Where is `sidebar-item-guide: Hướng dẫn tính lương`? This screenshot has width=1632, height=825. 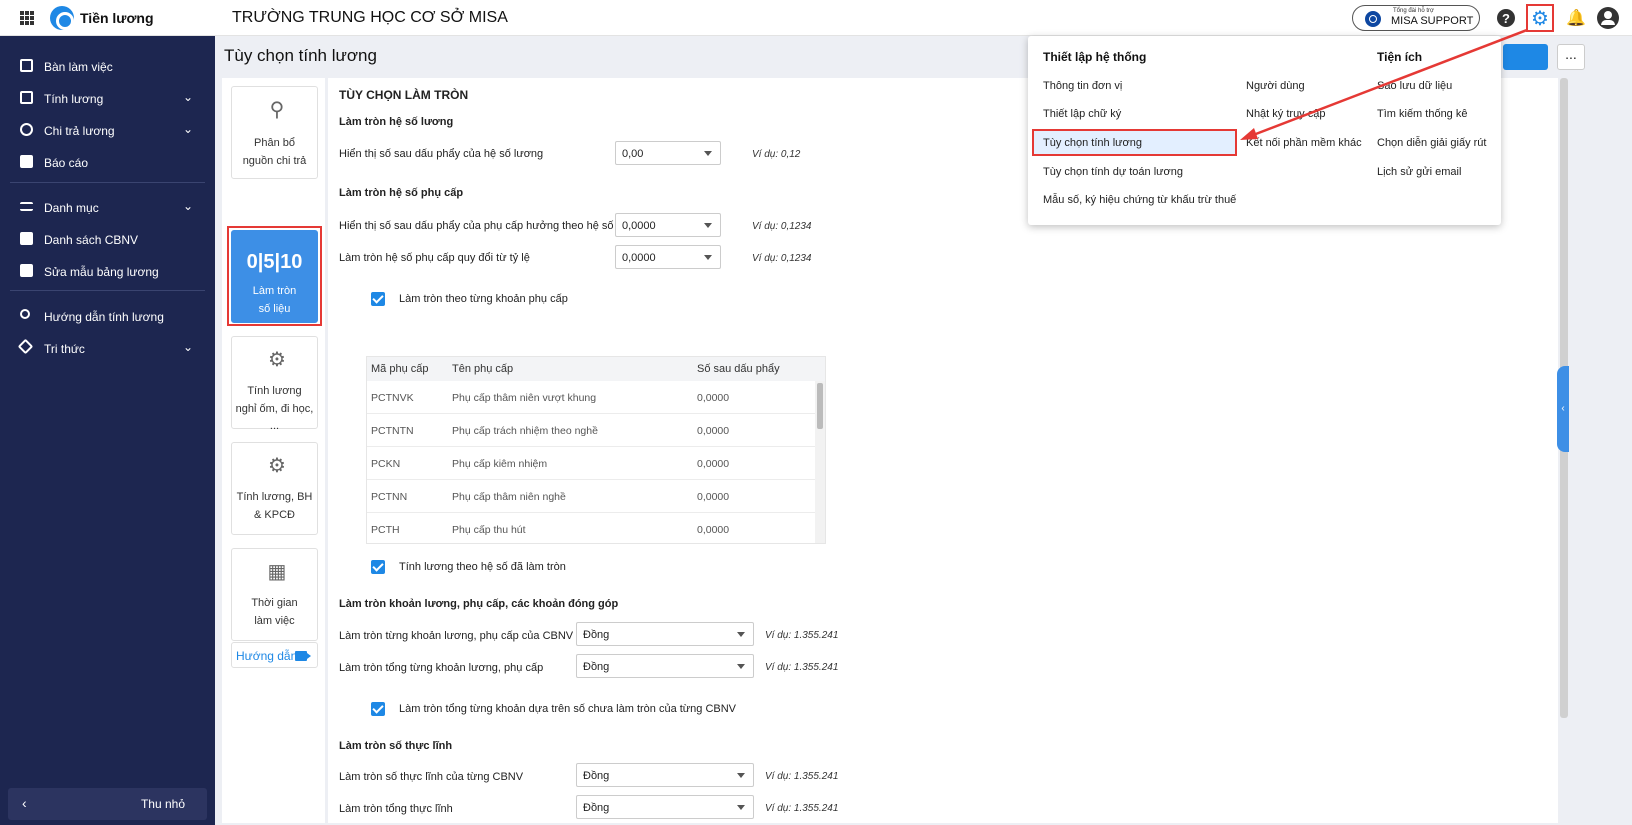
sidebar-item-guide: Hướng dẫn tính lương is located at coordinates (107, 316).